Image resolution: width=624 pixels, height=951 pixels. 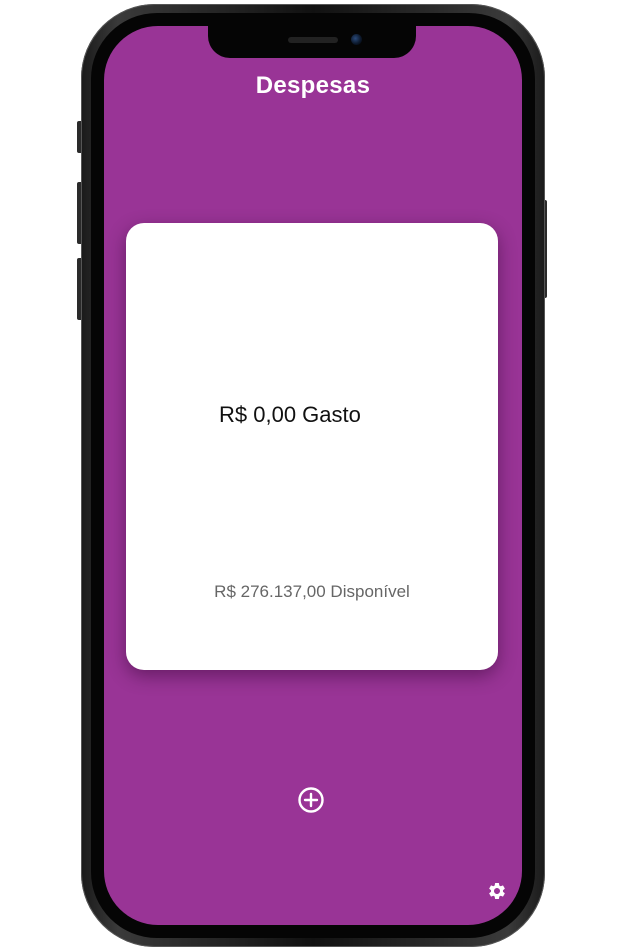 I want to click on add-expense-button, so click(x=311, y=800).